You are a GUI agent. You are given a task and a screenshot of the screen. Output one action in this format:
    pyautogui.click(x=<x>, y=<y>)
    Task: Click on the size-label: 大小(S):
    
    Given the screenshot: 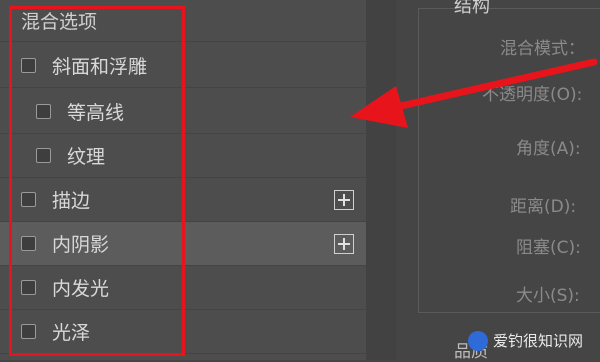 What is the action you would take?
    pyautogui.click(x=548, y=296)
    